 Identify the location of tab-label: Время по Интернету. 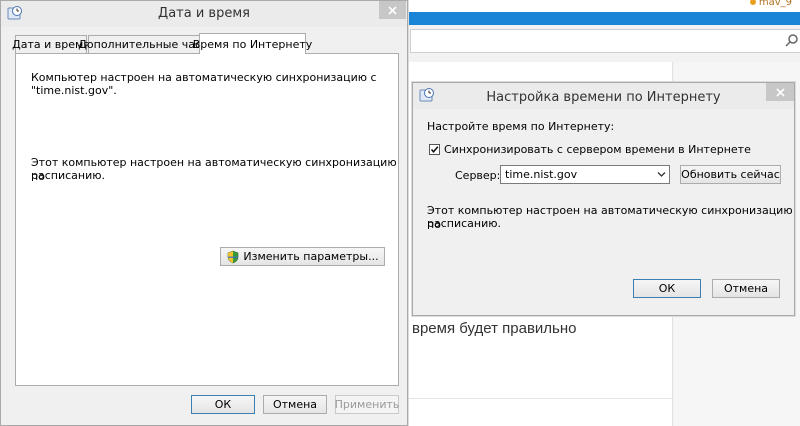
(252, 44).